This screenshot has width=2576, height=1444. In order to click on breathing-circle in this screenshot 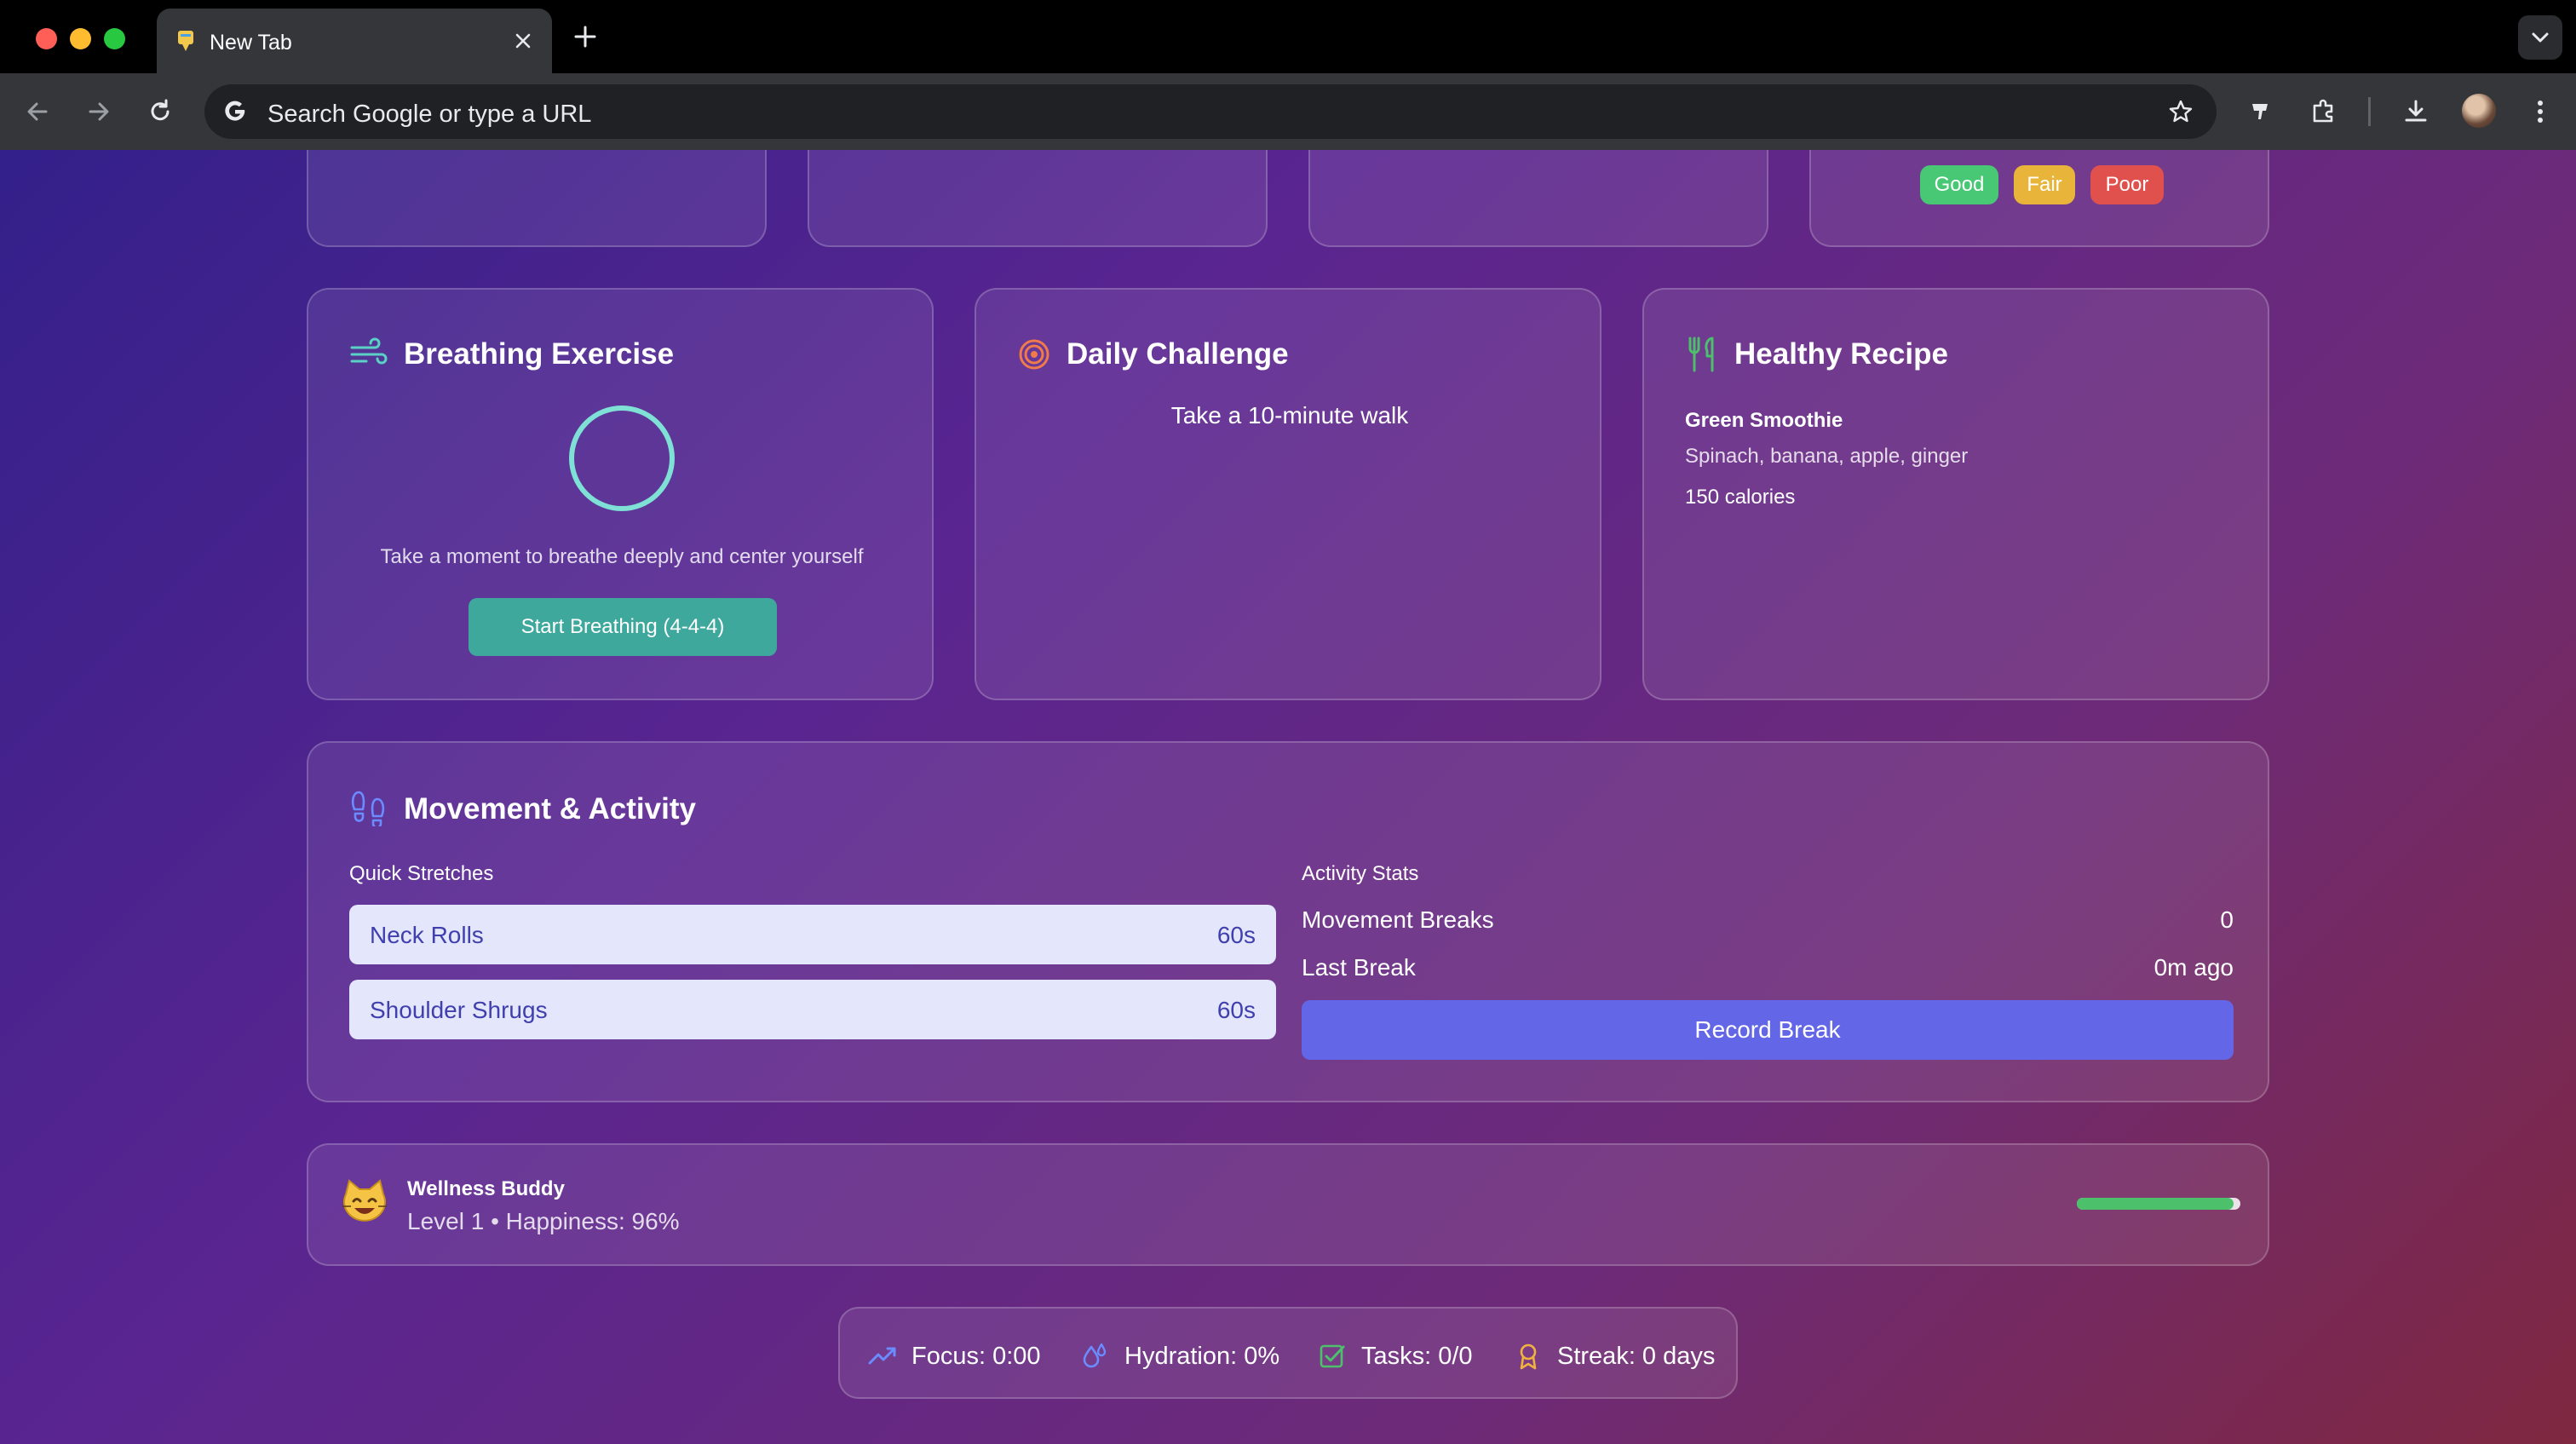, I will do `click(622, 458)`.